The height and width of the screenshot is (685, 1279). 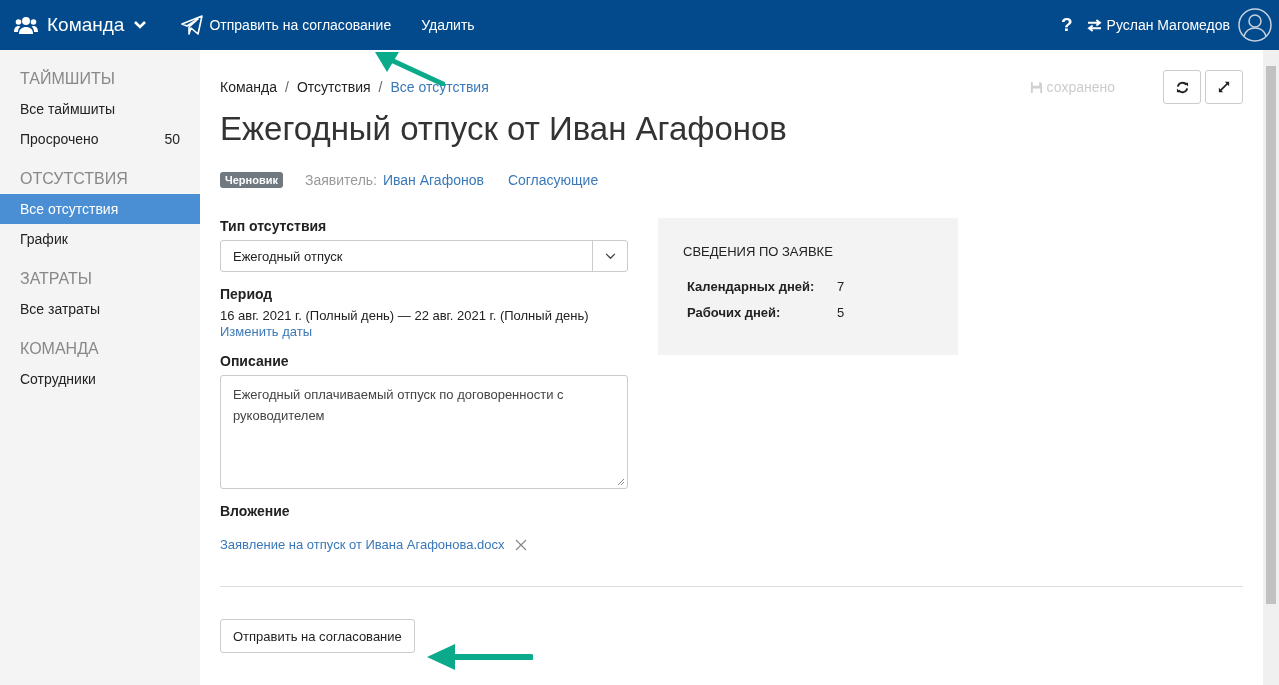 What do you see at coordinates (553, 180) in the screenshot?
I see `approvers-link: Согласующие` at bounding box center [553, 180].